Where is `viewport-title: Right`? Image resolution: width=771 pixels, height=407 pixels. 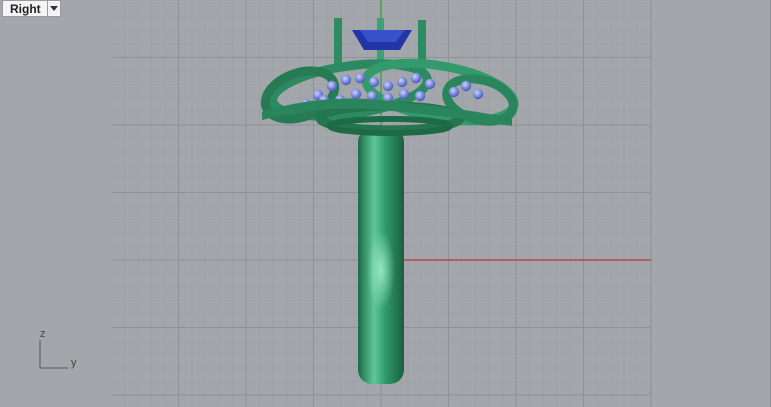
viewport-title: Right is located at coordinates (25, 9).